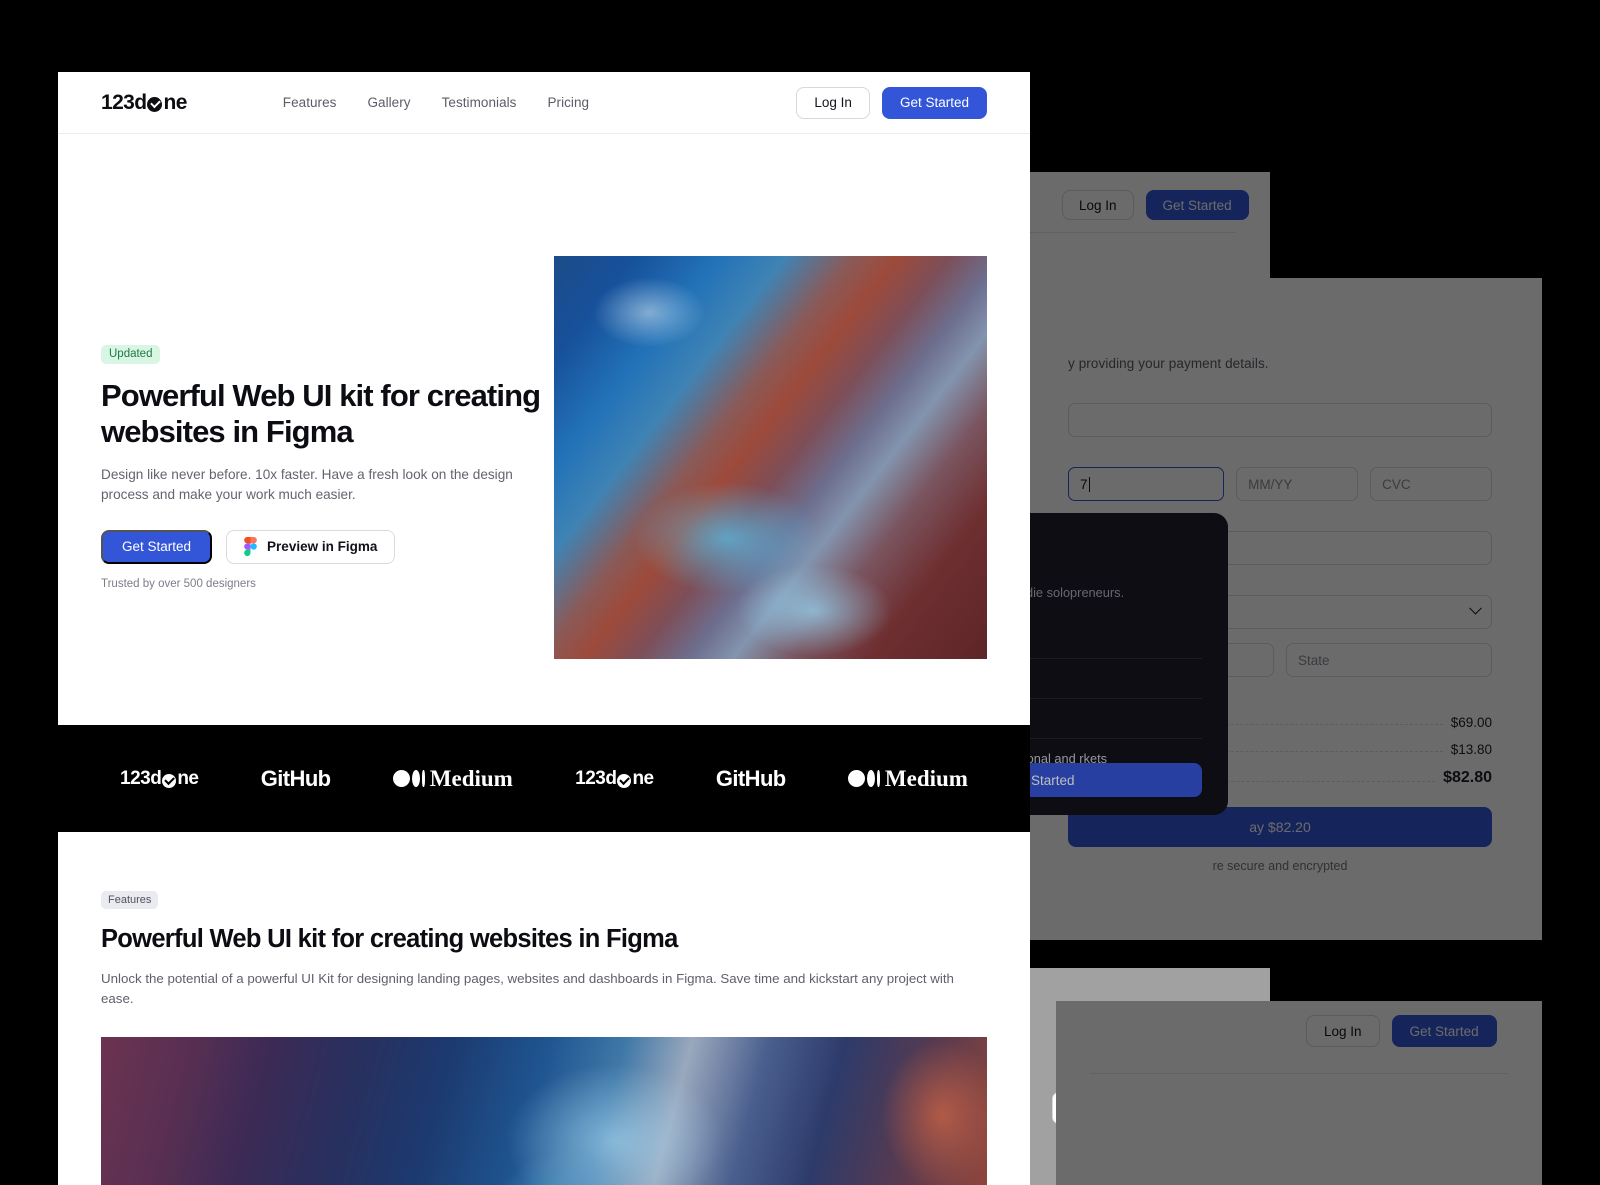 The image size is (1600, 1185). I want to click on features-image, so click(544, 1110).